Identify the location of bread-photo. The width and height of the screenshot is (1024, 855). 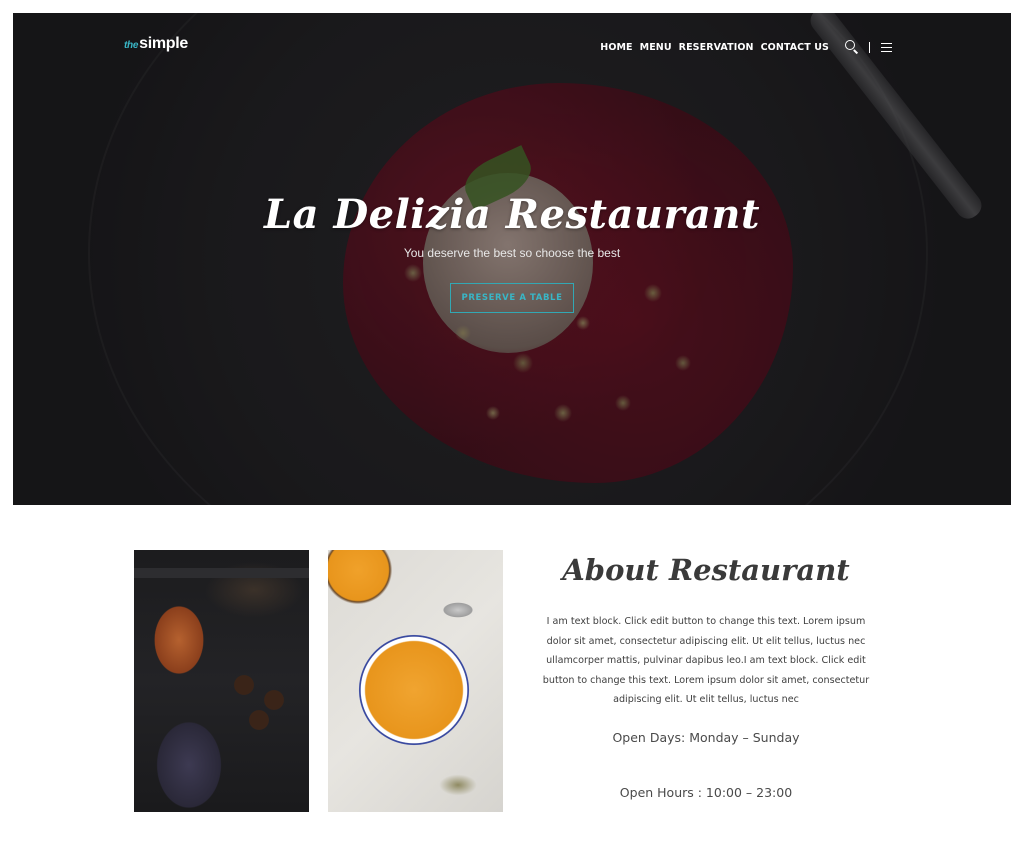
(221, 681).